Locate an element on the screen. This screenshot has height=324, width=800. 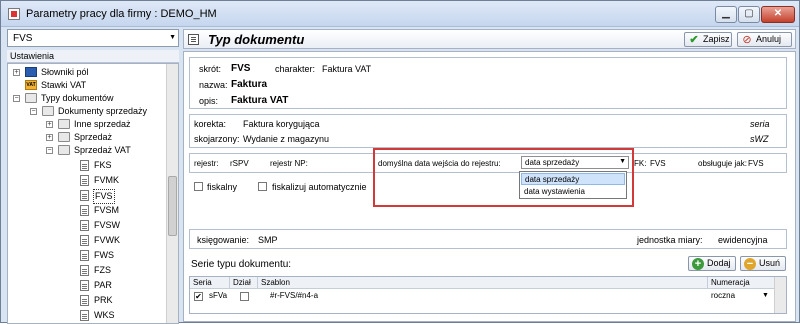
panel-header: Typ dokumentu ✔ Zapisz ⊘ Anuluj is located at coordinates (489, 39).